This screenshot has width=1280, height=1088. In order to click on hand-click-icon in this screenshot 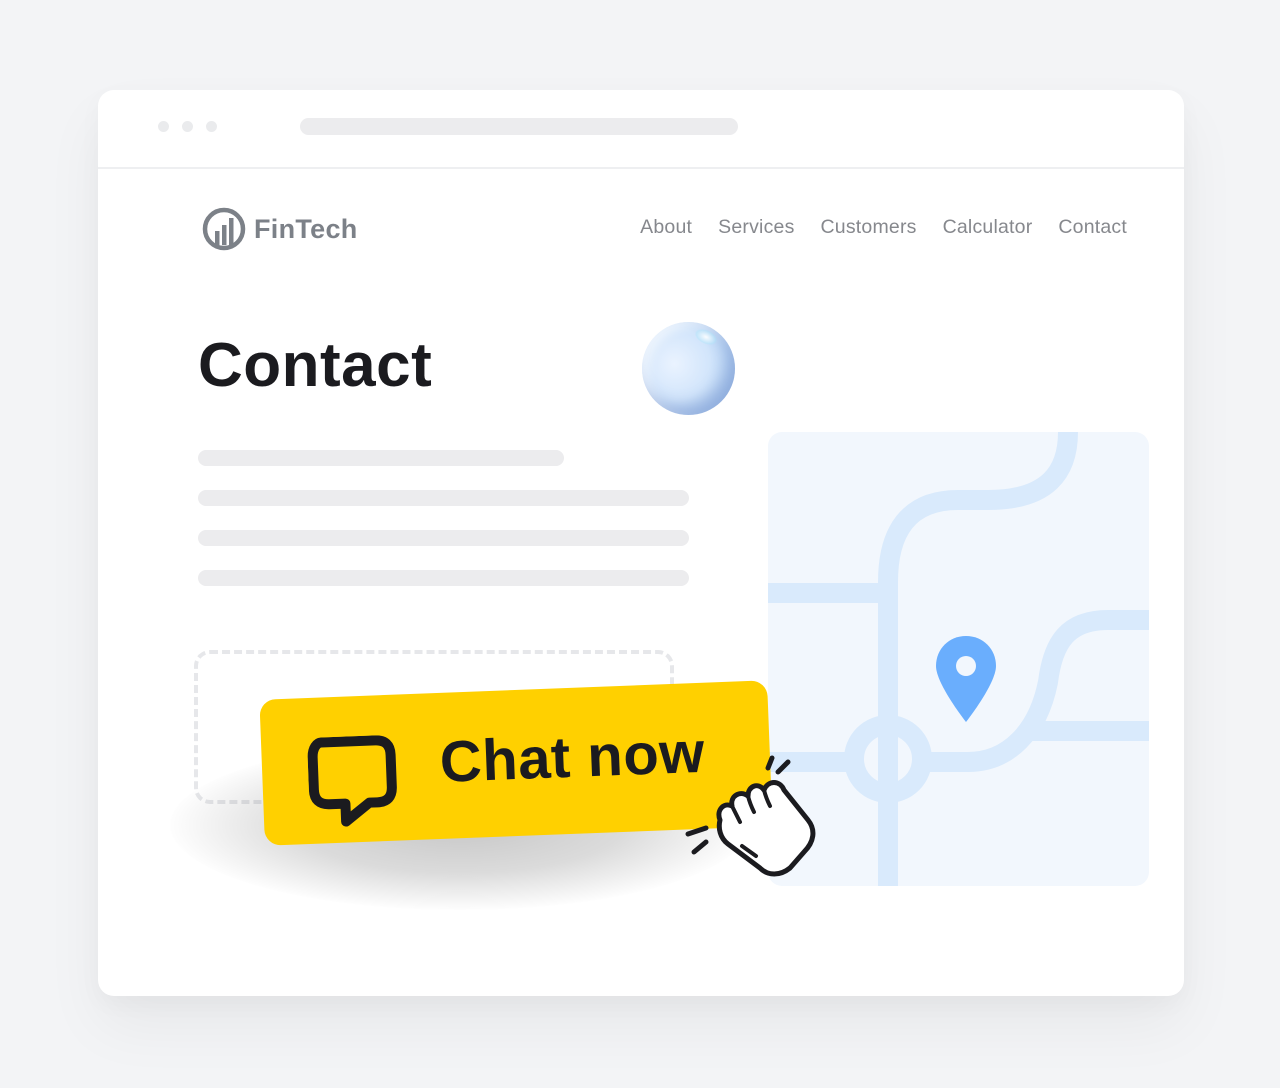, I will do `click(750, 816)`.